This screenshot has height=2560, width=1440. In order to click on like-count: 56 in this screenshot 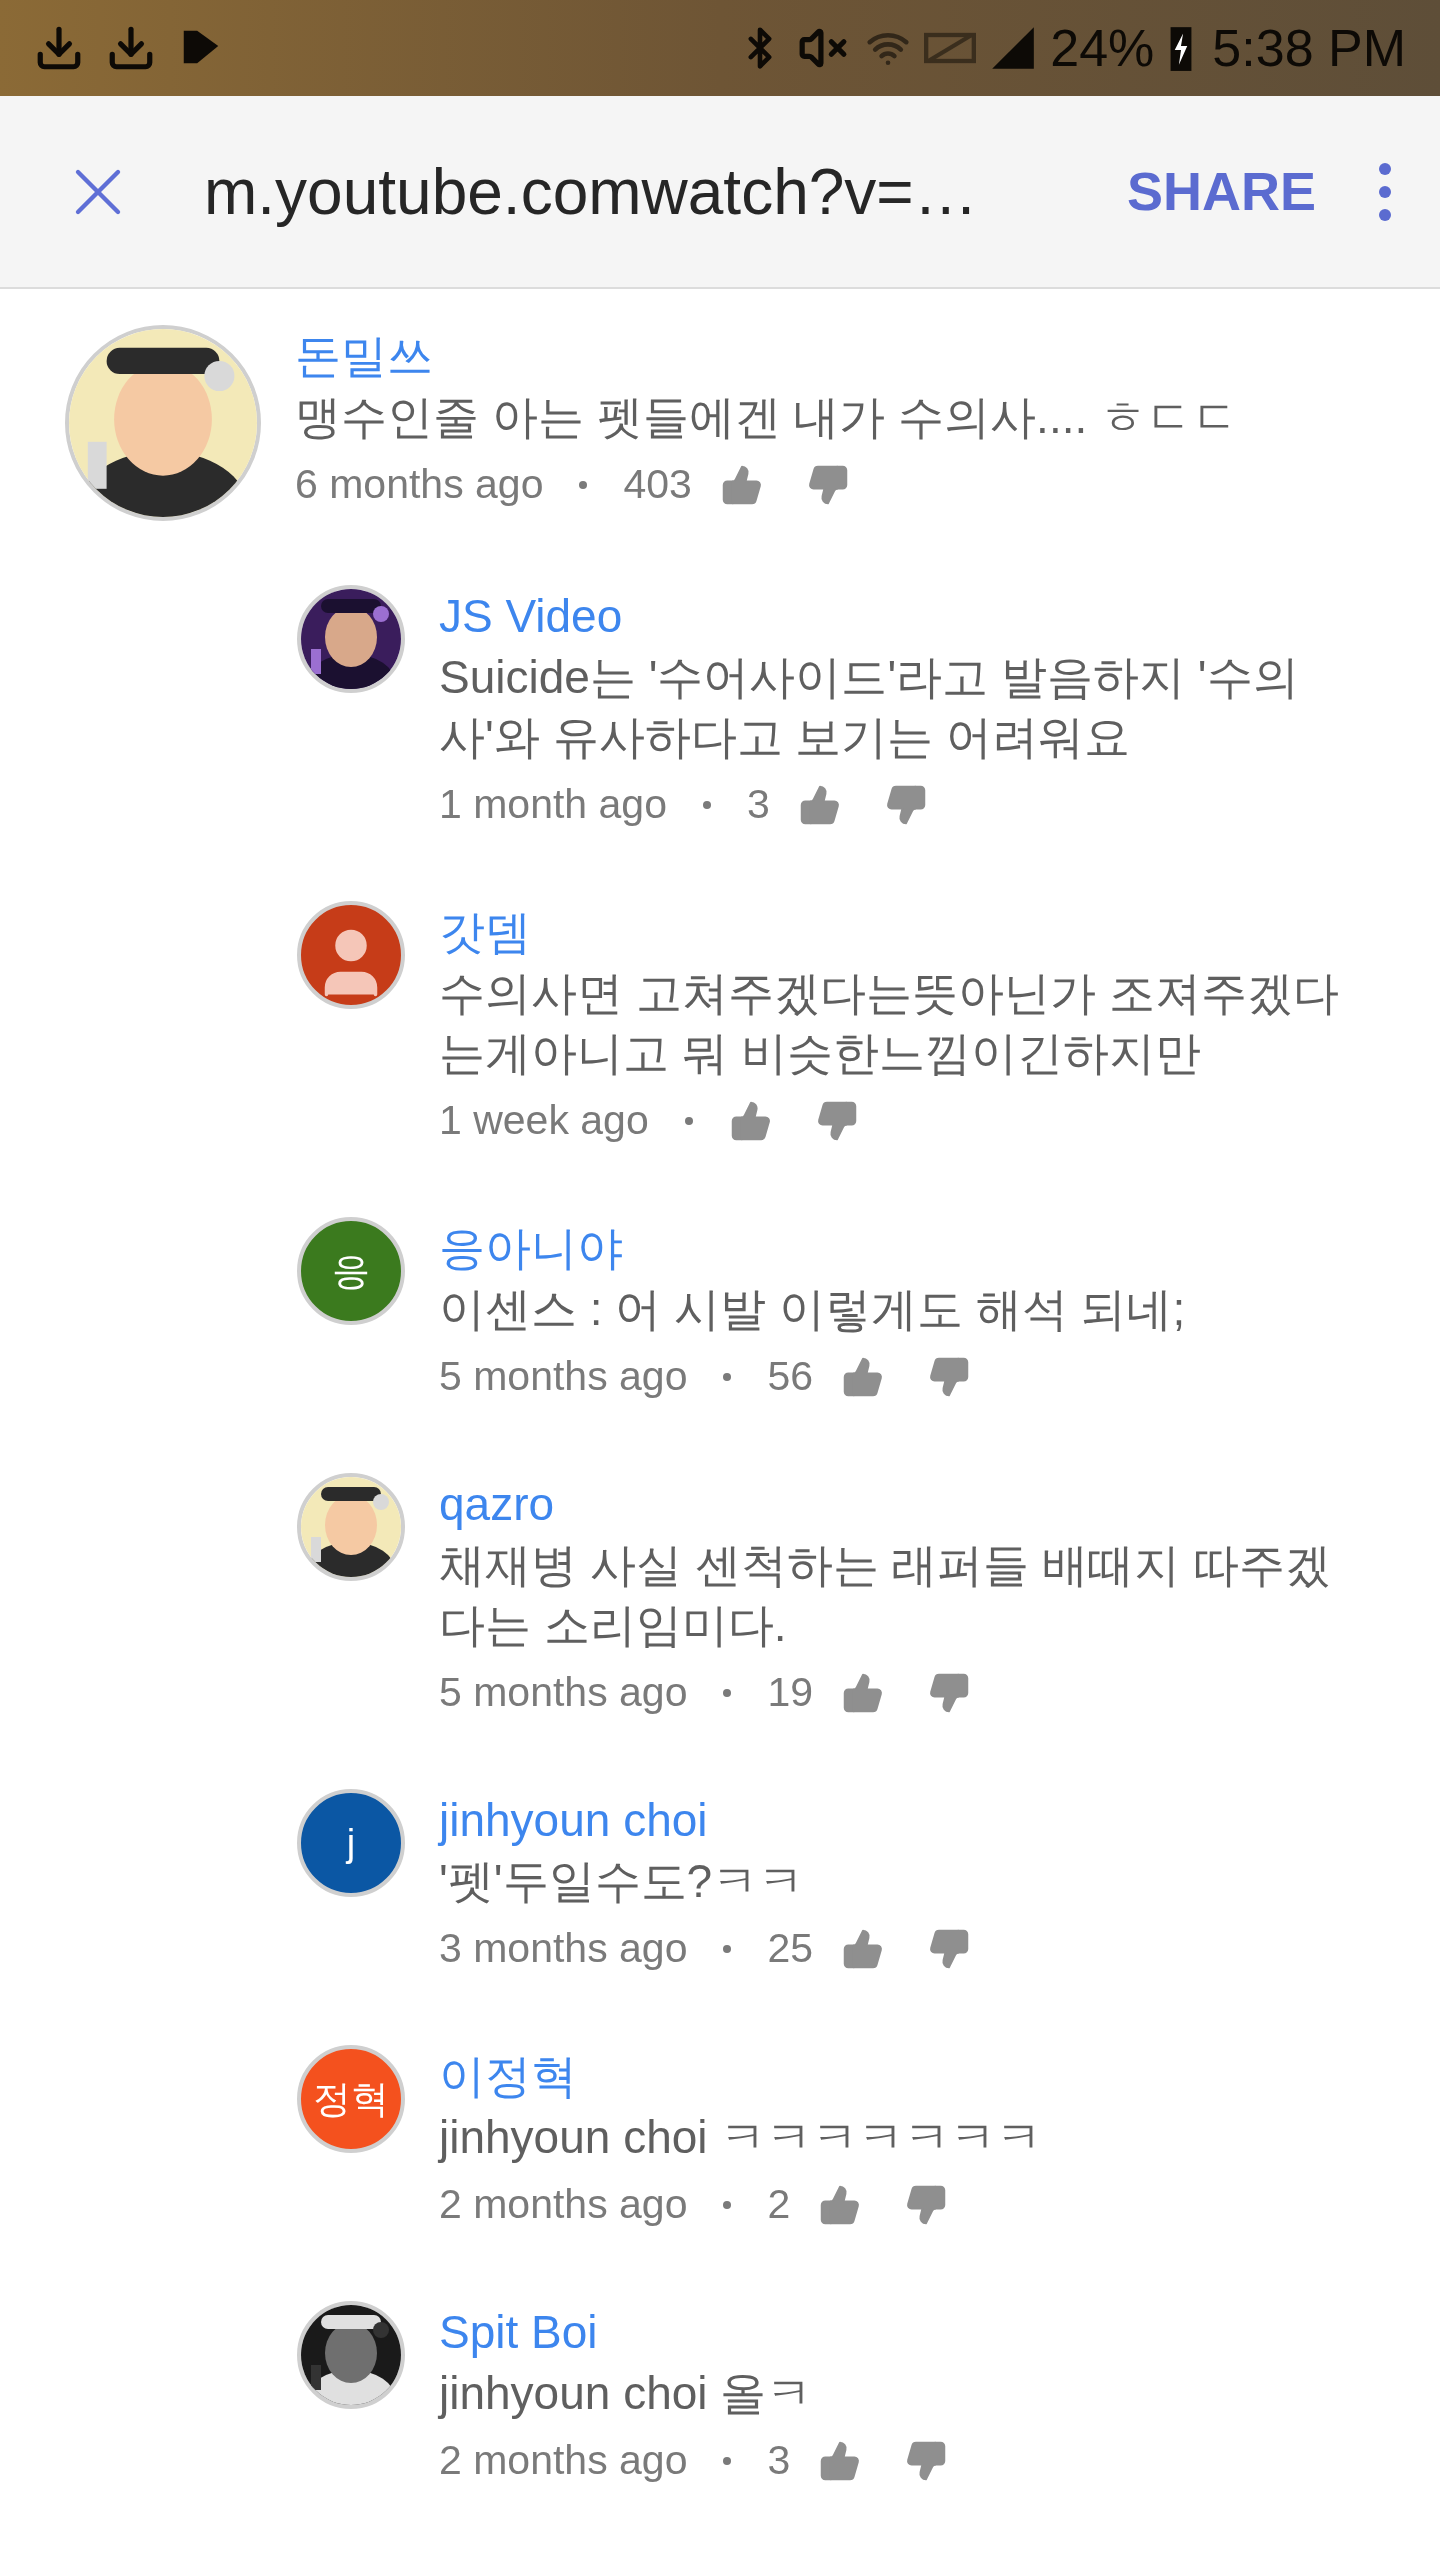, I will do `click(790, 1377)`.